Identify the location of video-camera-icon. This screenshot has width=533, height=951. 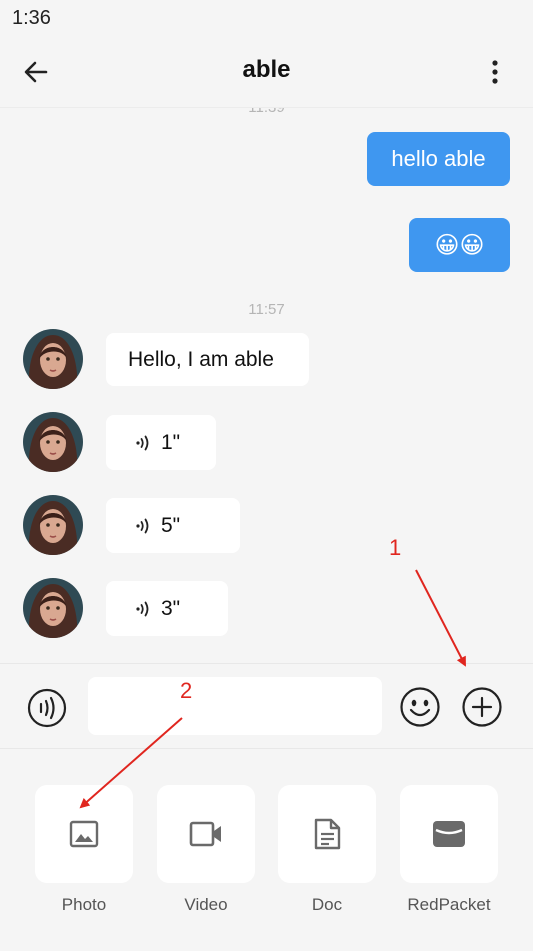
(205, 834).